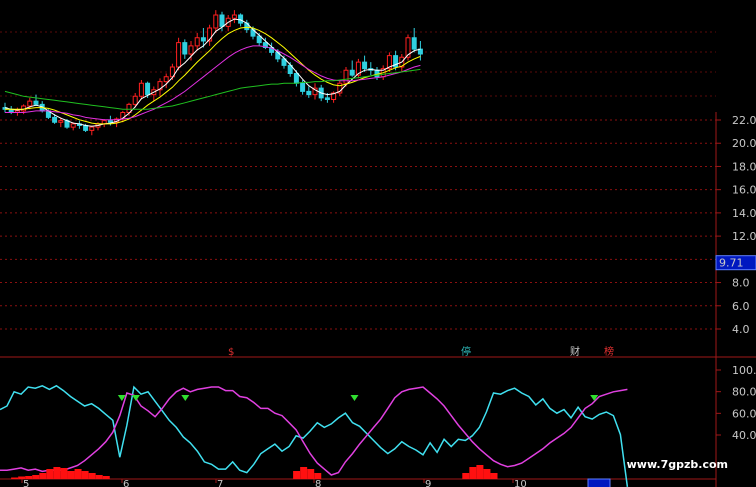 This screenshot has height=487, width=756. What do you see at coordinates (744, 413) in the screenshot?
I see `osc-tick-label: 60.0` at bounding box center [744, 413].